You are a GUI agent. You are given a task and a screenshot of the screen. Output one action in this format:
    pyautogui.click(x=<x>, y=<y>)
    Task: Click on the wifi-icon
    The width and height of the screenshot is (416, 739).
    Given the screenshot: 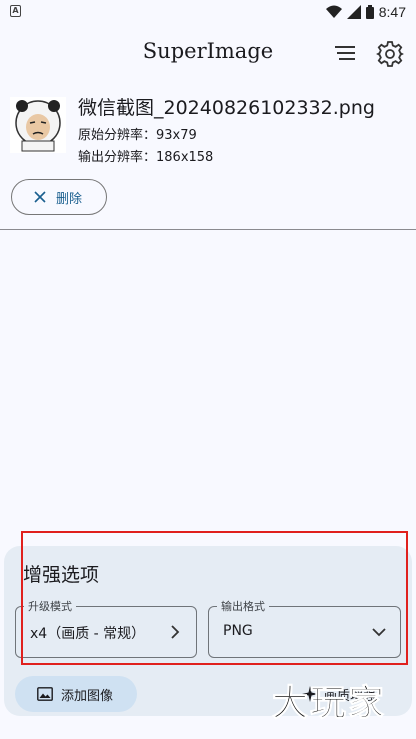 What is the action you would take?
    pyautogui.click(x=333, y=11)
    